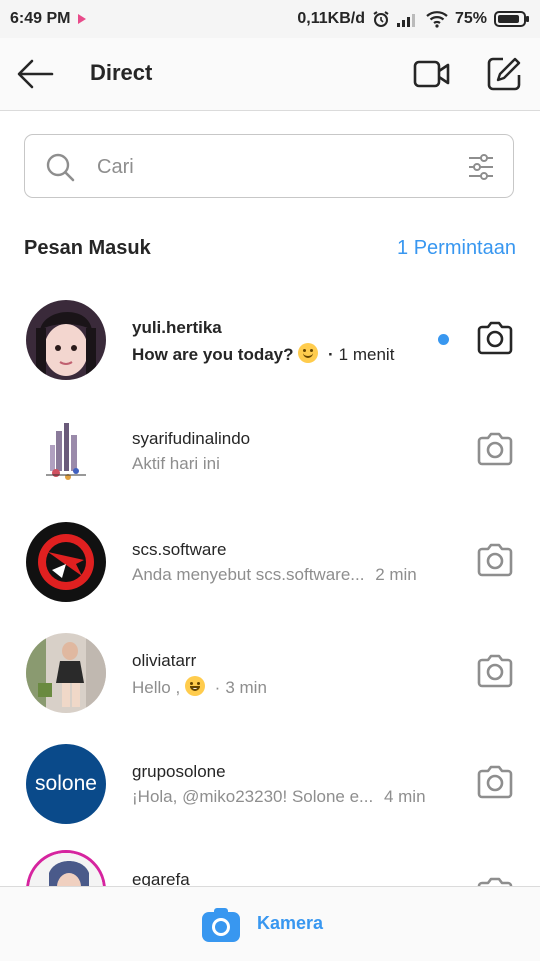 This screenshot has height=961, width=540. Describe the element at coordinates (504, 74) in the screenshot. I see `compose-icon` at that location.